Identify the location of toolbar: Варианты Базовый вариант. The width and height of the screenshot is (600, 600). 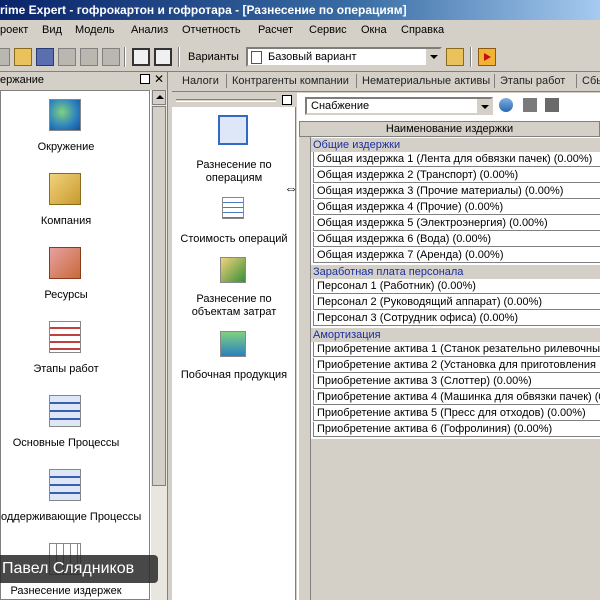
(300, 57).